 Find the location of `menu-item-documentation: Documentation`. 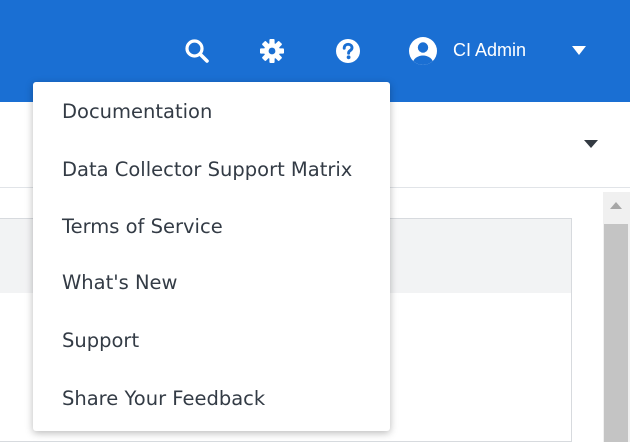

menu-item-documentation: Documentation is located at coordinates (211, 112).